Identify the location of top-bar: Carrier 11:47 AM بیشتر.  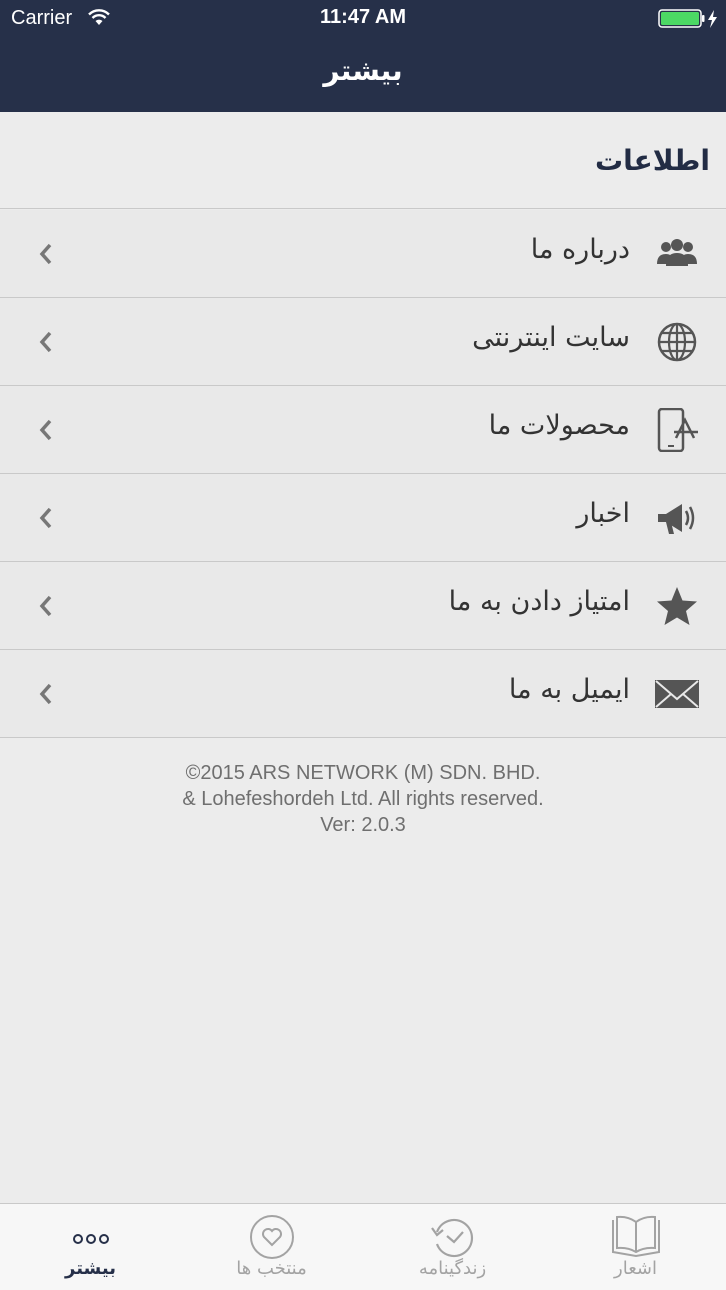
(363, 56).